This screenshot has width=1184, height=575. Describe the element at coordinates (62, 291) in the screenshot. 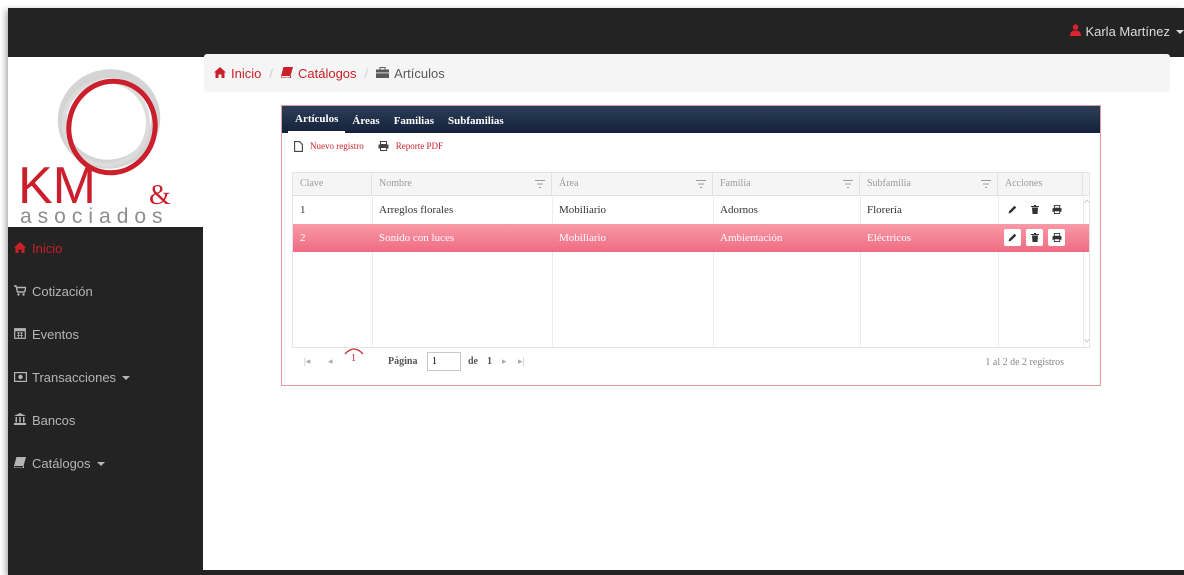

I see `sidebar-item-label: Cotización` at that location.